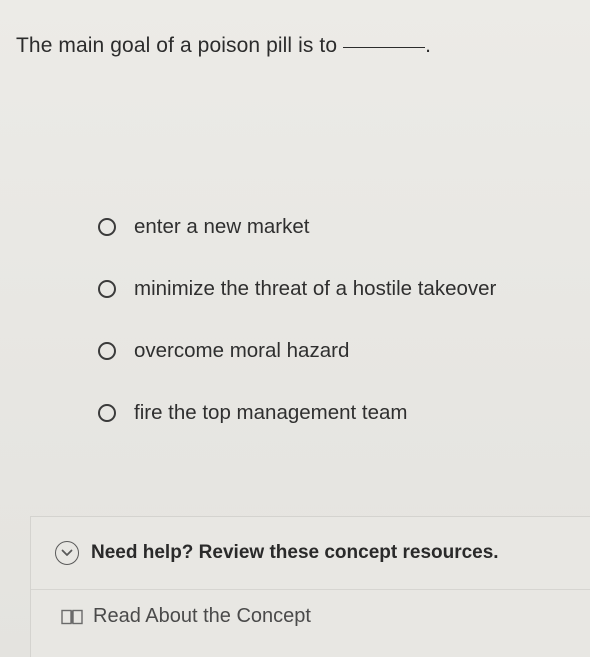  I want to click on read-about-concept-label: Read About the Concept, so click(202, 616).